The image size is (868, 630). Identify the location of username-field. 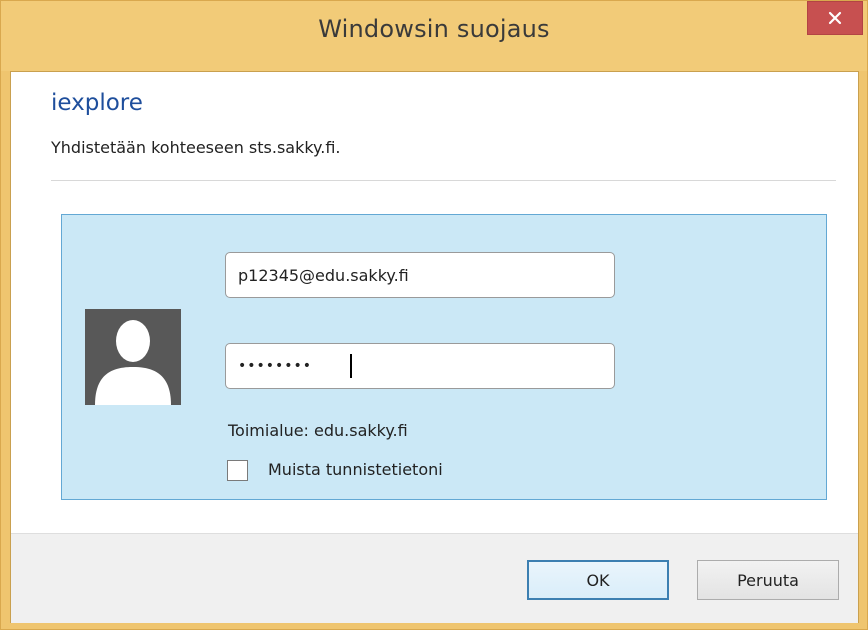
(420, 275).